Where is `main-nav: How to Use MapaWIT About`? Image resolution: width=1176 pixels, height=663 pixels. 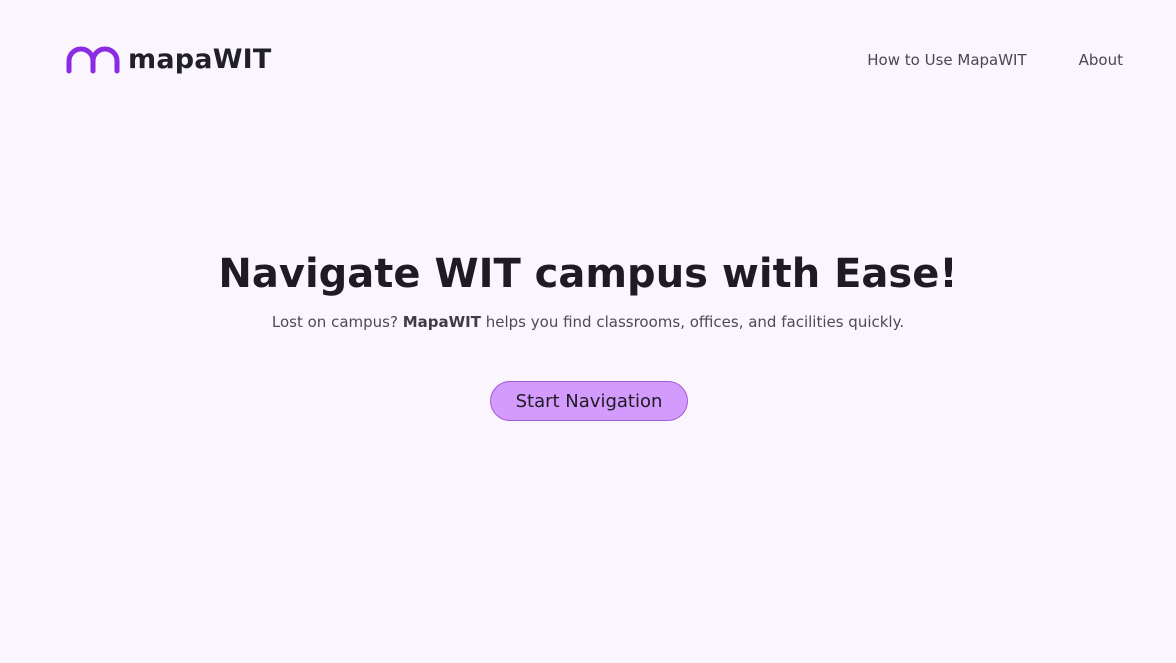 main-nav: How to Use MapaWIT About is located at coordinates (995, 60).